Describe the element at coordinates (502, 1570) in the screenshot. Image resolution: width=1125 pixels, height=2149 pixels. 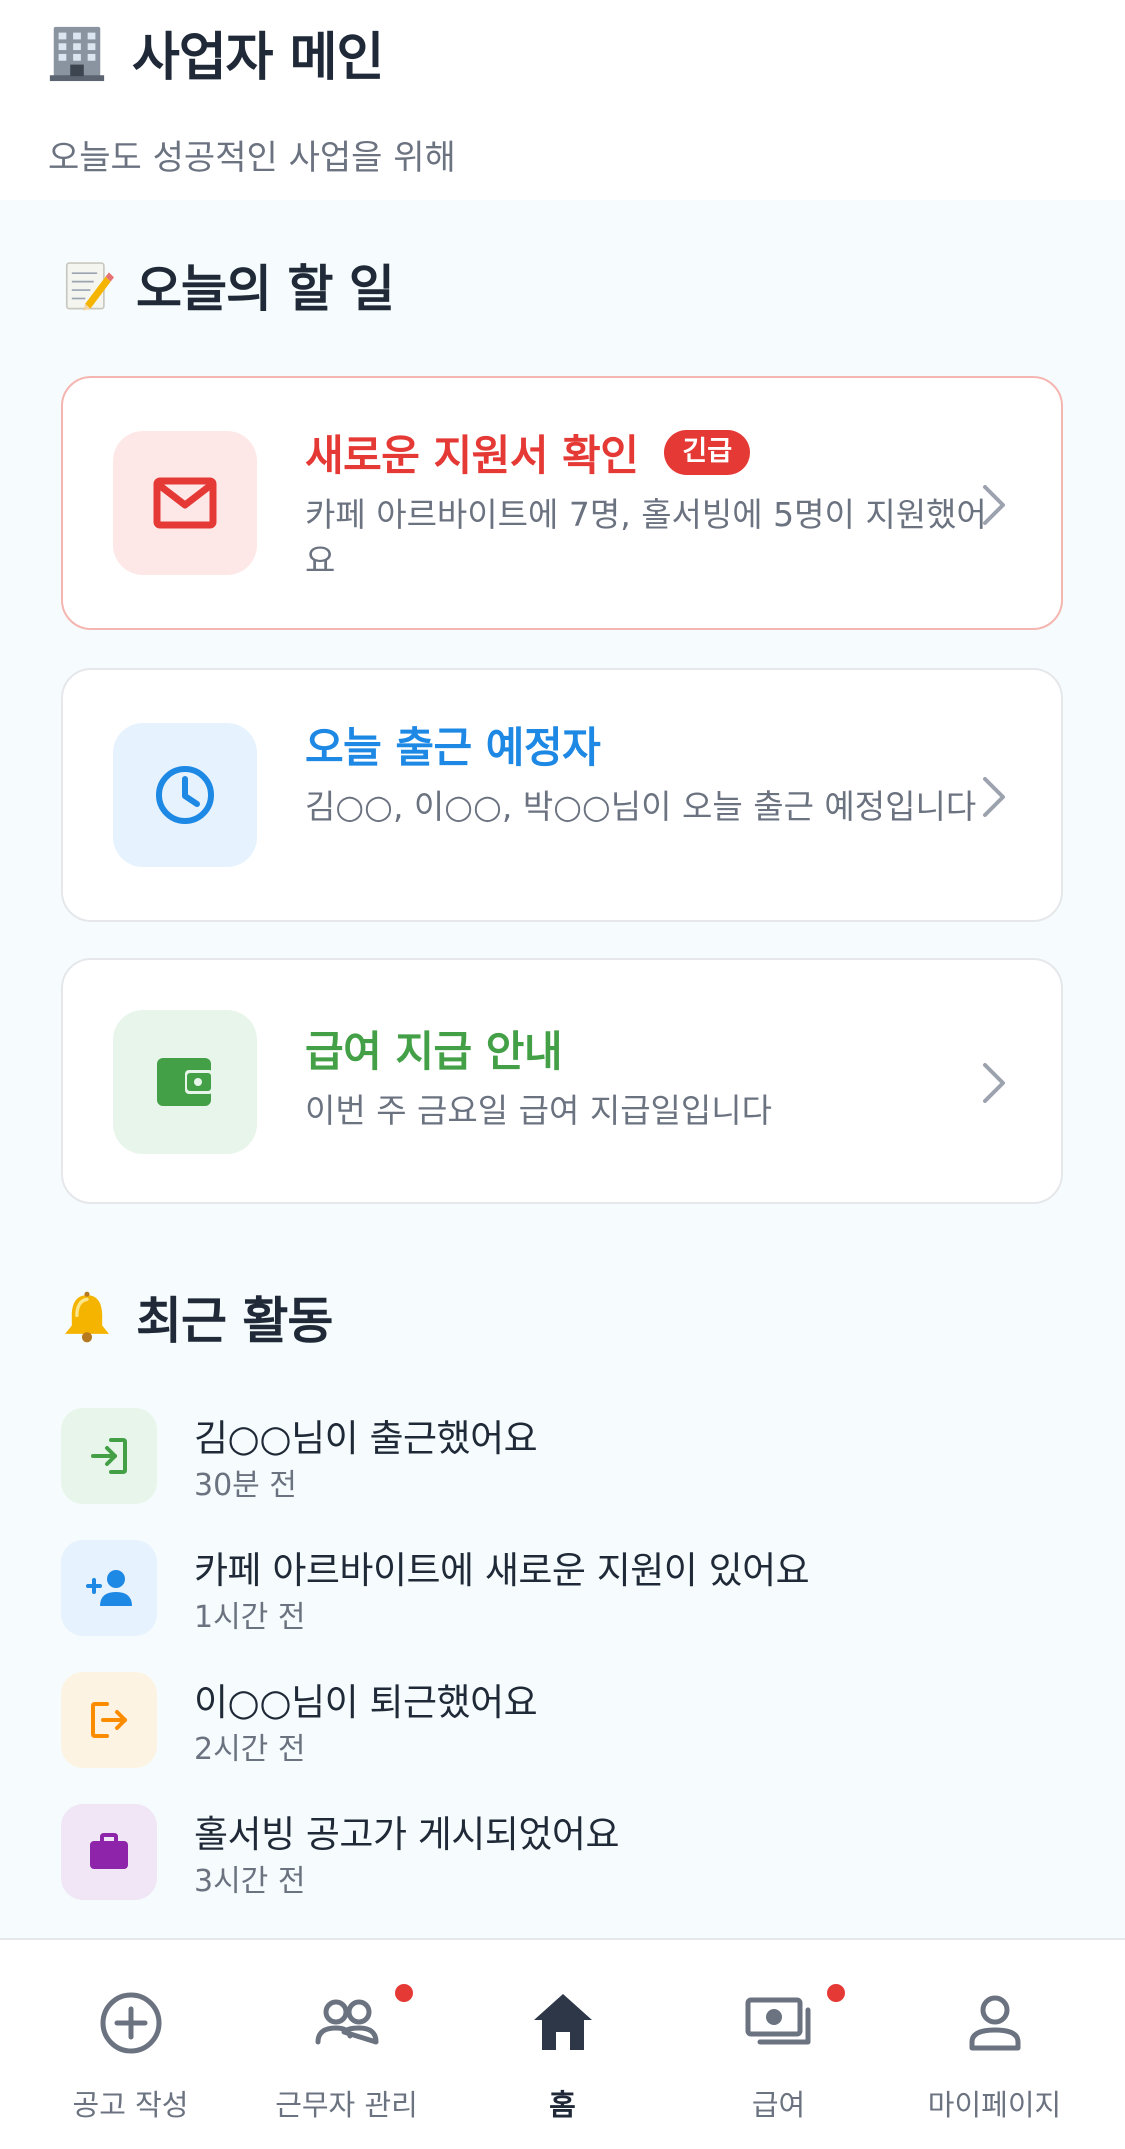
I see `activity-text: 카페 아르바이트에 새로운 지원이 있어요` at that location.